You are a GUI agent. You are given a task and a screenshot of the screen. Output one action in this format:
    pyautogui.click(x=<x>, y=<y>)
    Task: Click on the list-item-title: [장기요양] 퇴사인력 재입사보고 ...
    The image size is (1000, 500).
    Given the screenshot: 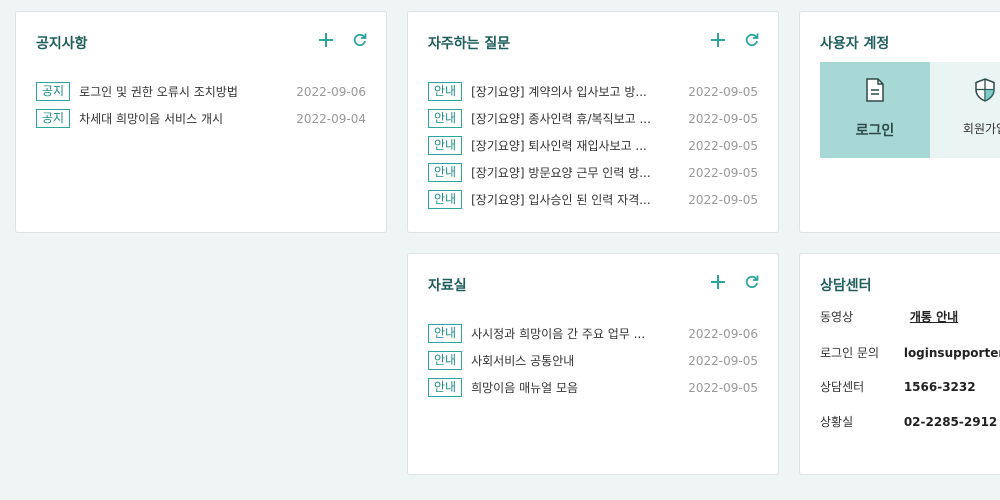 What is the action you would take?
    pyautogui.click(x=572, y=145)
    